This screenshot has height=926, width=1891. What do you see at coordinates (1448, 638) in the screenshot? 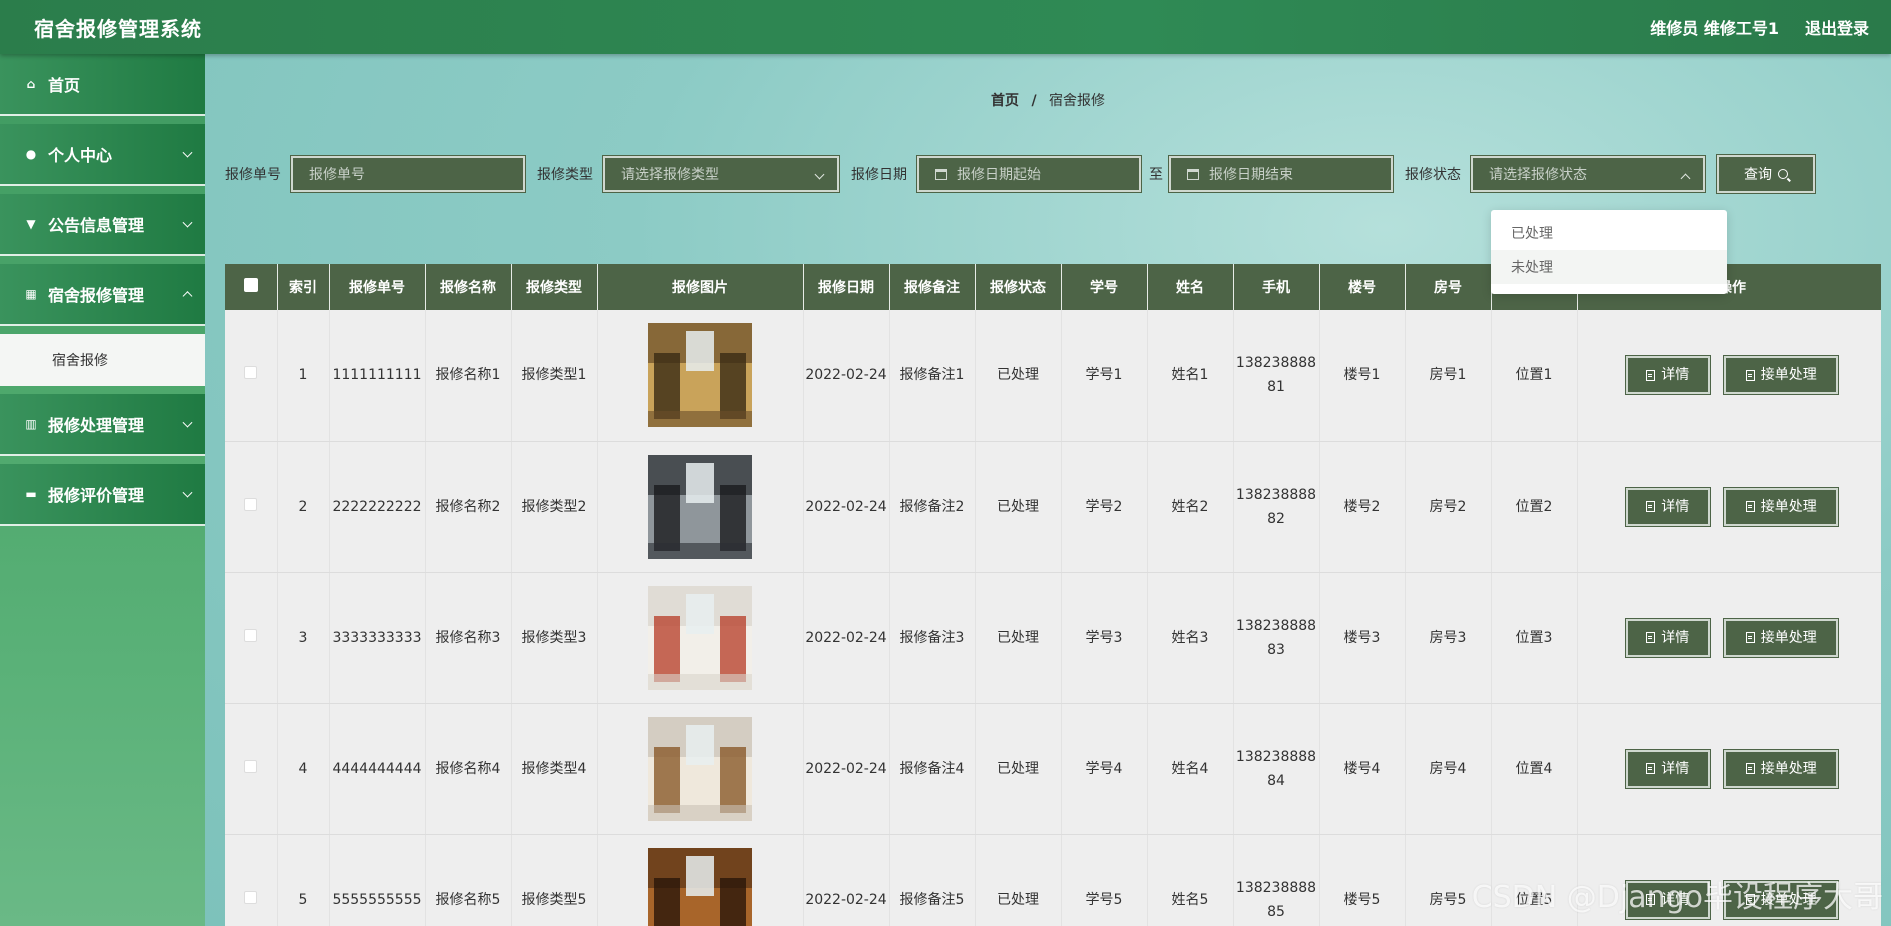
I see `cell-room: 房号3` at bounding box center [1448, 638].